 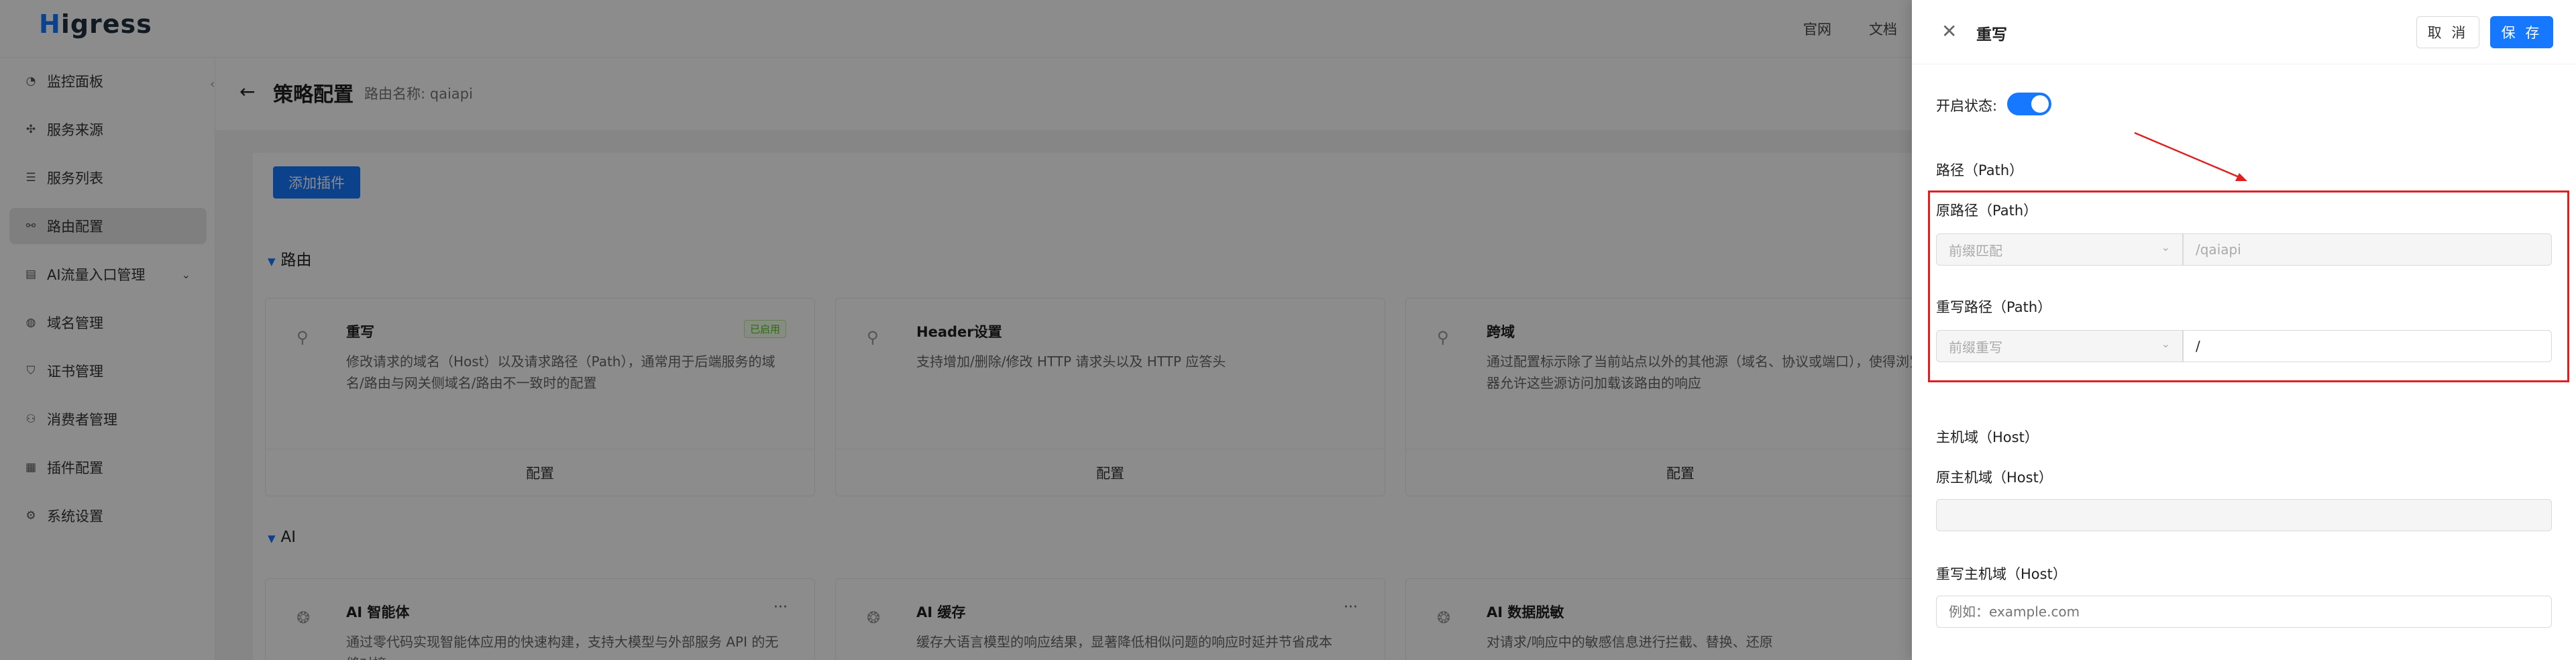 What do you see at coordinates (2244, 612) in the screenshot?
I see `rewrite-host-input` at bounding box center [2244, 612].